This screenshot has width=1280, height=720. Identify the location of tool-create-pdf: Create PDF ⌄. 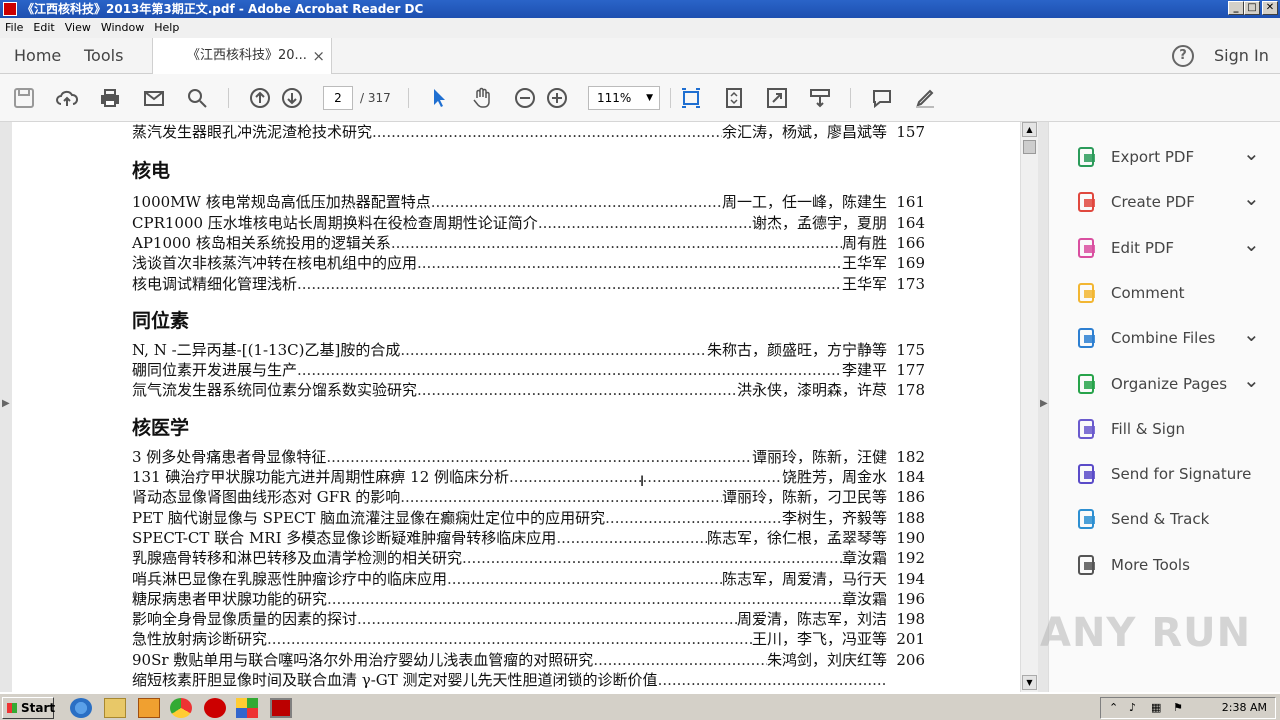
(1175, 202).